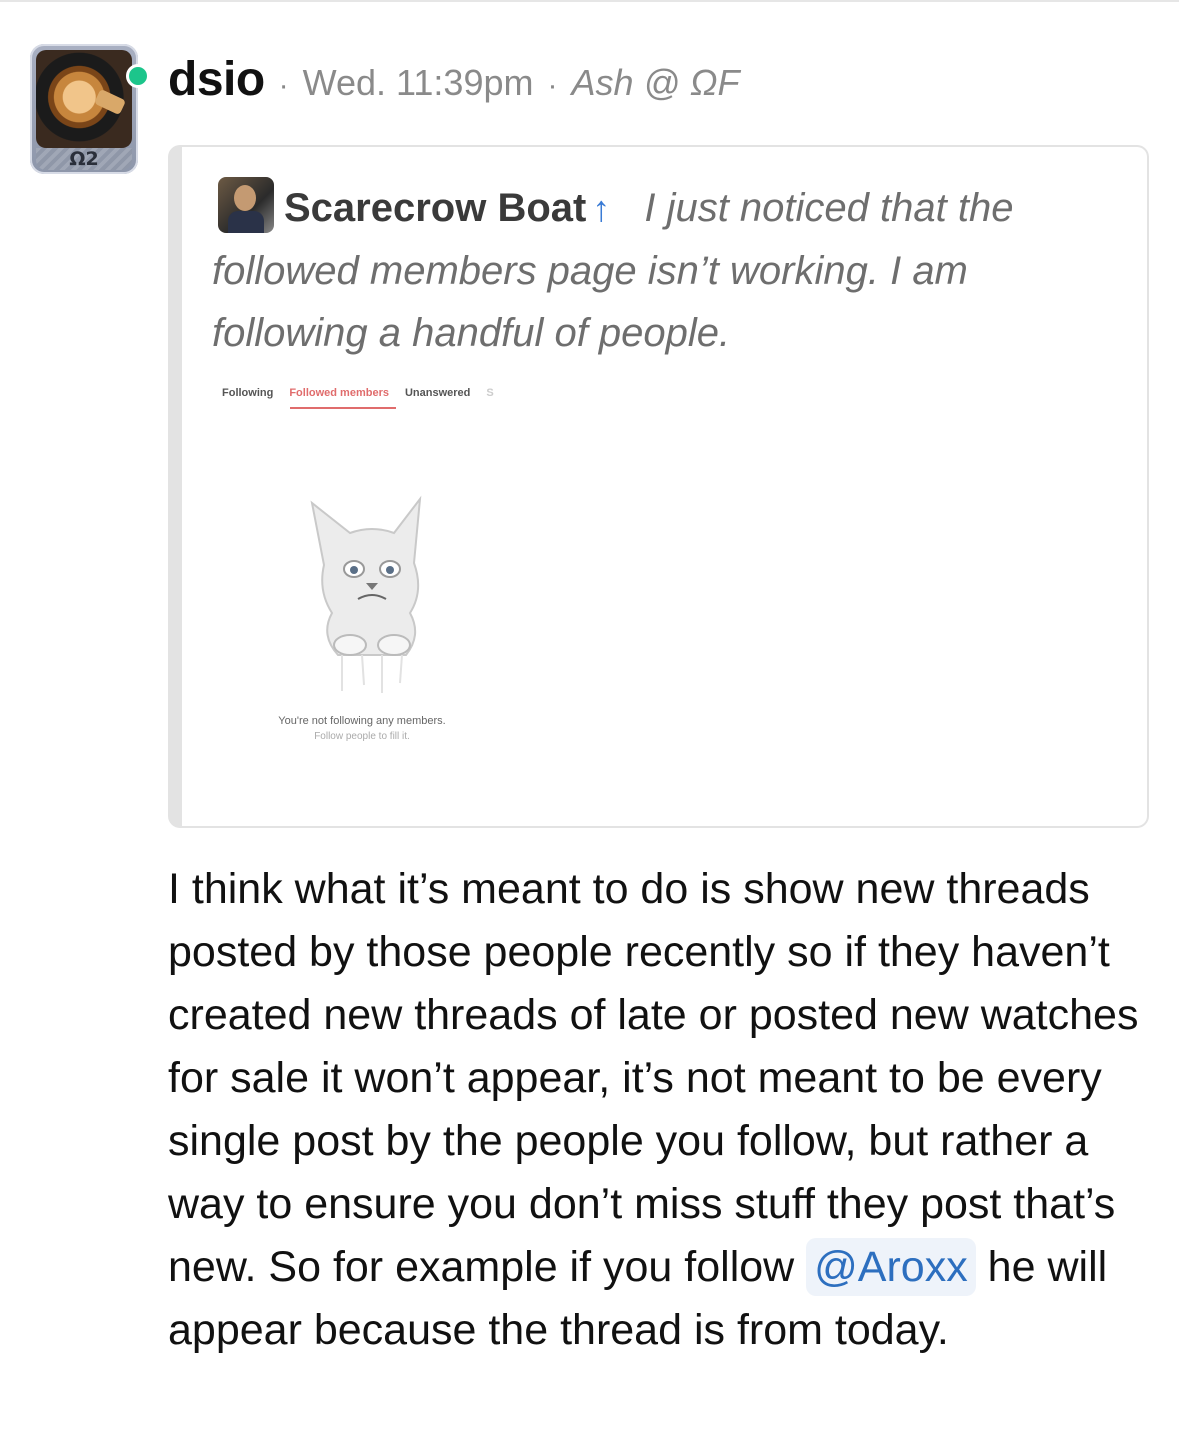 The image size is (1179, 1441). What do you see at coordinates (366, 594) in the screenshot?
I see `grumpy-cat-illustration-icon` at bounding box center [366, 594].